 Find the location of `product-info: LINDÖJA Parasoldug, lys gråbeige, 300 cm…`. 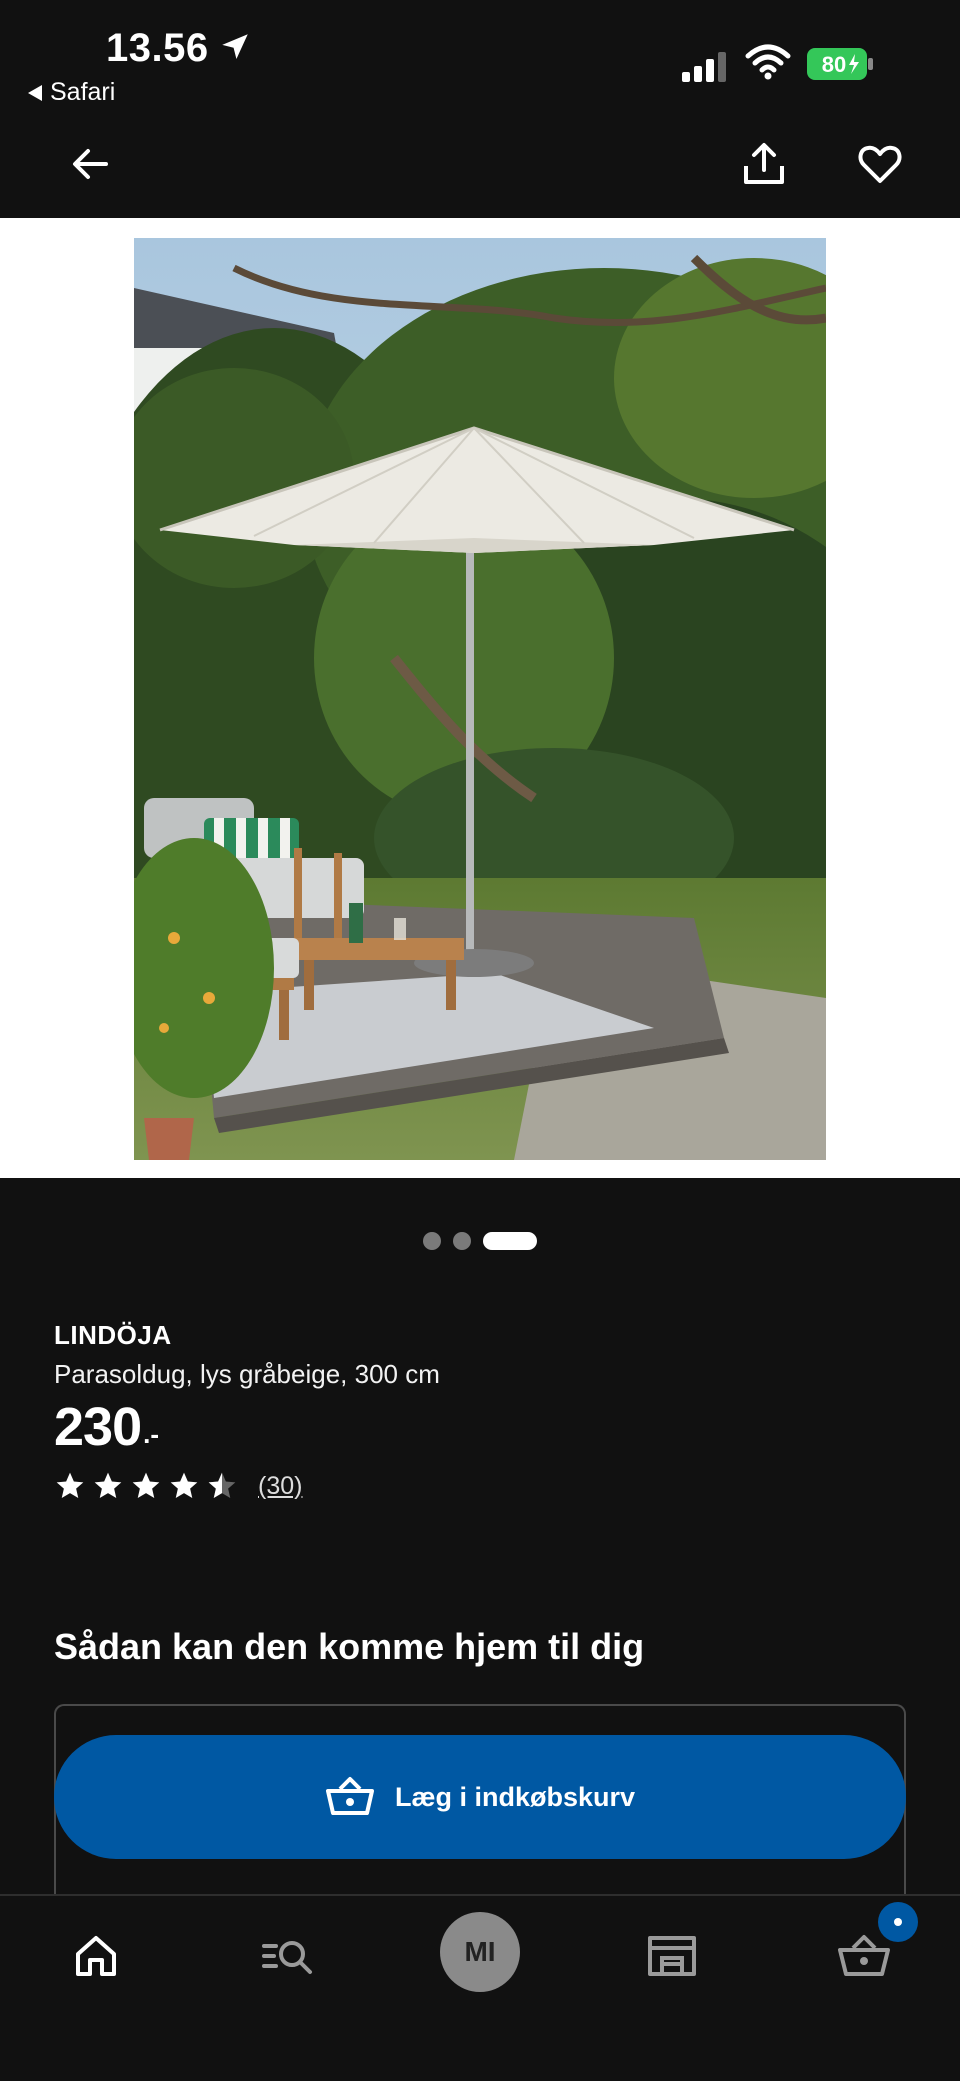

product-info: LINDÖJA Parasoldug, lys gråbeige, 300 cm… is located at coordinates (484, 1411).